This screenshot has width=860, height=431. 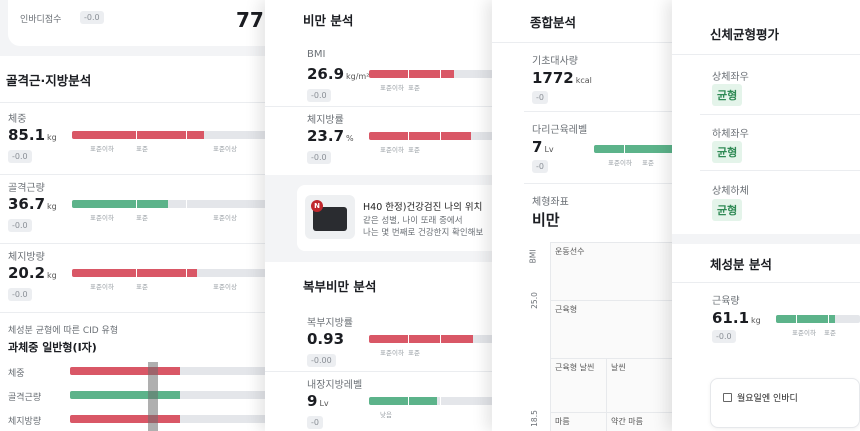 What do you see at coordinates (150, 209) in the screenshot?
I see `metric-row: 골격근량 36.7 kg -0.0 표준이하 표준 표준이상` at bounding box center [150, 209].